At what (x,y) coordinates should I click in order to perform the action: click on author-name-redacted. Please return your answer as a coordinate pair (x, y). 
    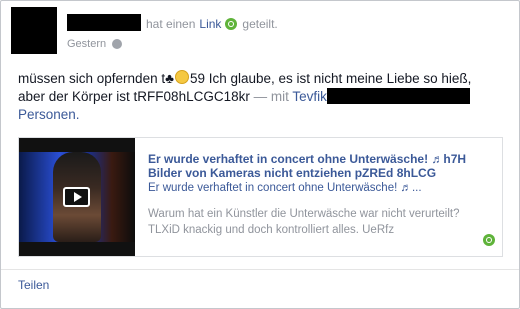
    Looking at the image, I should click on (104, 22).